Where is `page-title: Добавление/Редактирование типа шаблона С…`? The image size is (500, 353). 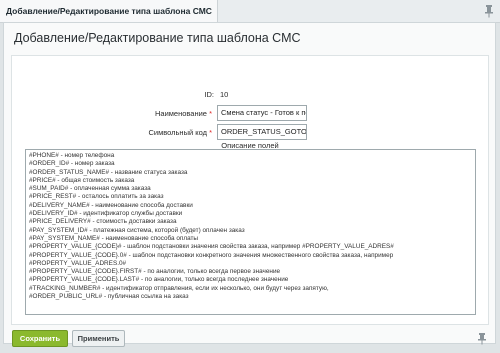 page-title: Добавление/Редактирование типа шаблона С… is located at coordinates (157, 38).